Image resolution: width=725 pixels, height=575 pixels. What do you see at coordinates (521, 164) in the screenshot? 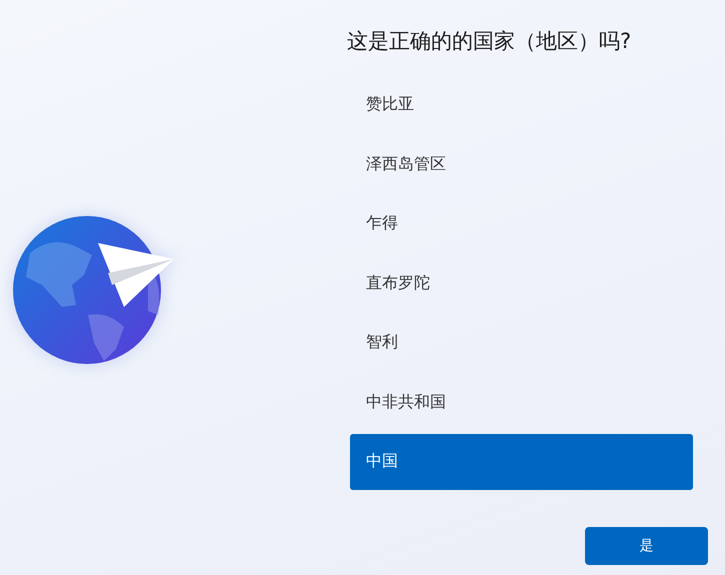
I see `region-item: 泽西岛管区` at bounding box center [521, 164].